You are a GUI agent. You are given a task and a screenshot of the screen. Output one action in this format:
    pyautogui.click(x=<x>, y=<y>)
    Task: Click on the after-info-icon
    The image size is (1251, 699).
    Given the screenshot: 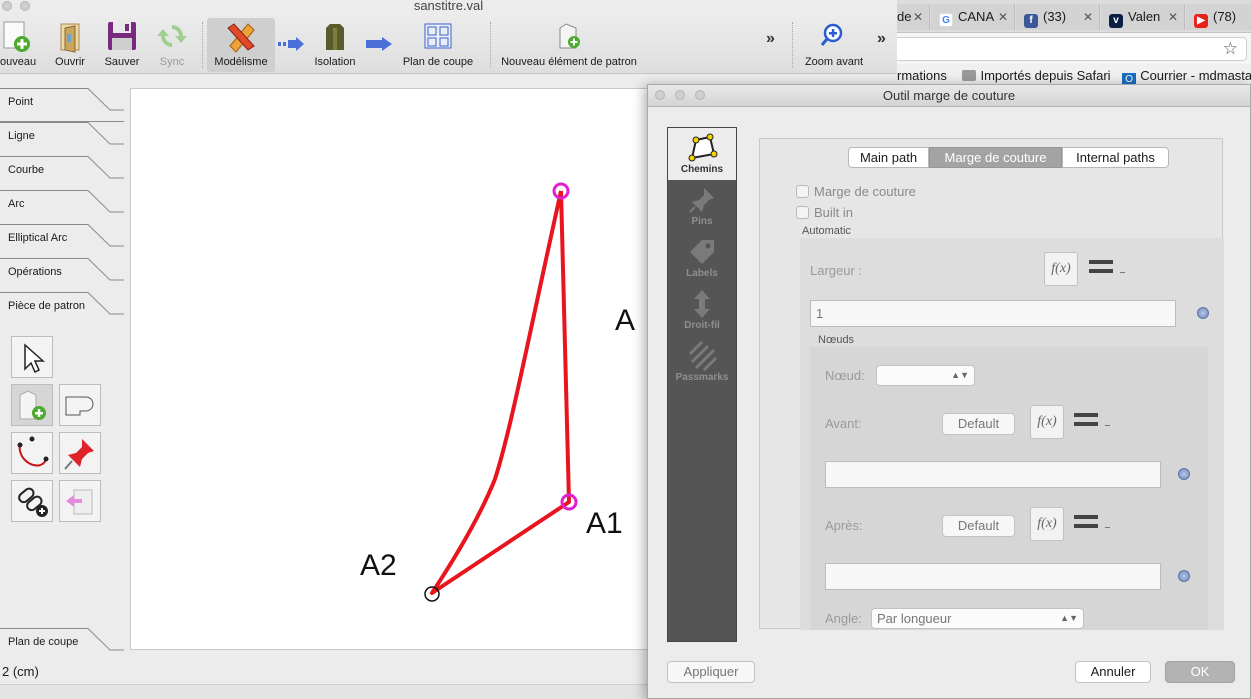 What is the action you would take?
    pyautogui.click(x=1184, y=576)
    